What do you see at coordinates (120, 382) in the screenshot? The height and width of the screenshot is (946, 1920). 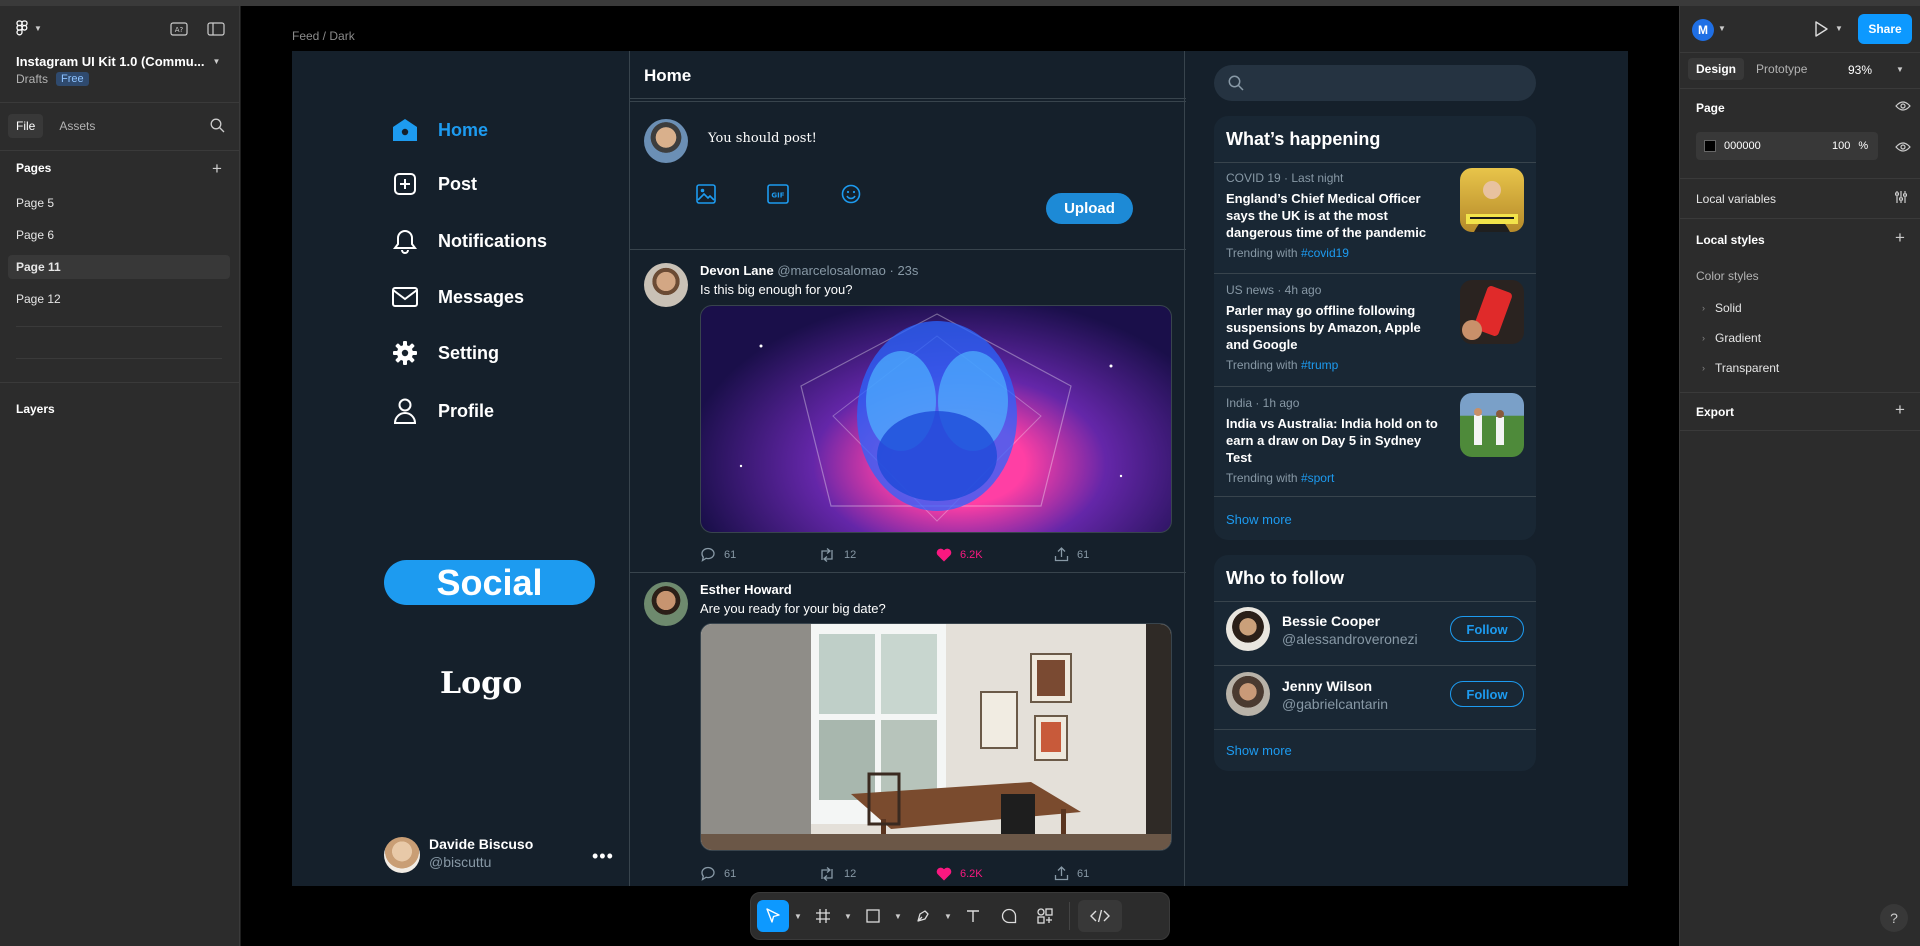 I see `divider` at bounding box center [120, 382].